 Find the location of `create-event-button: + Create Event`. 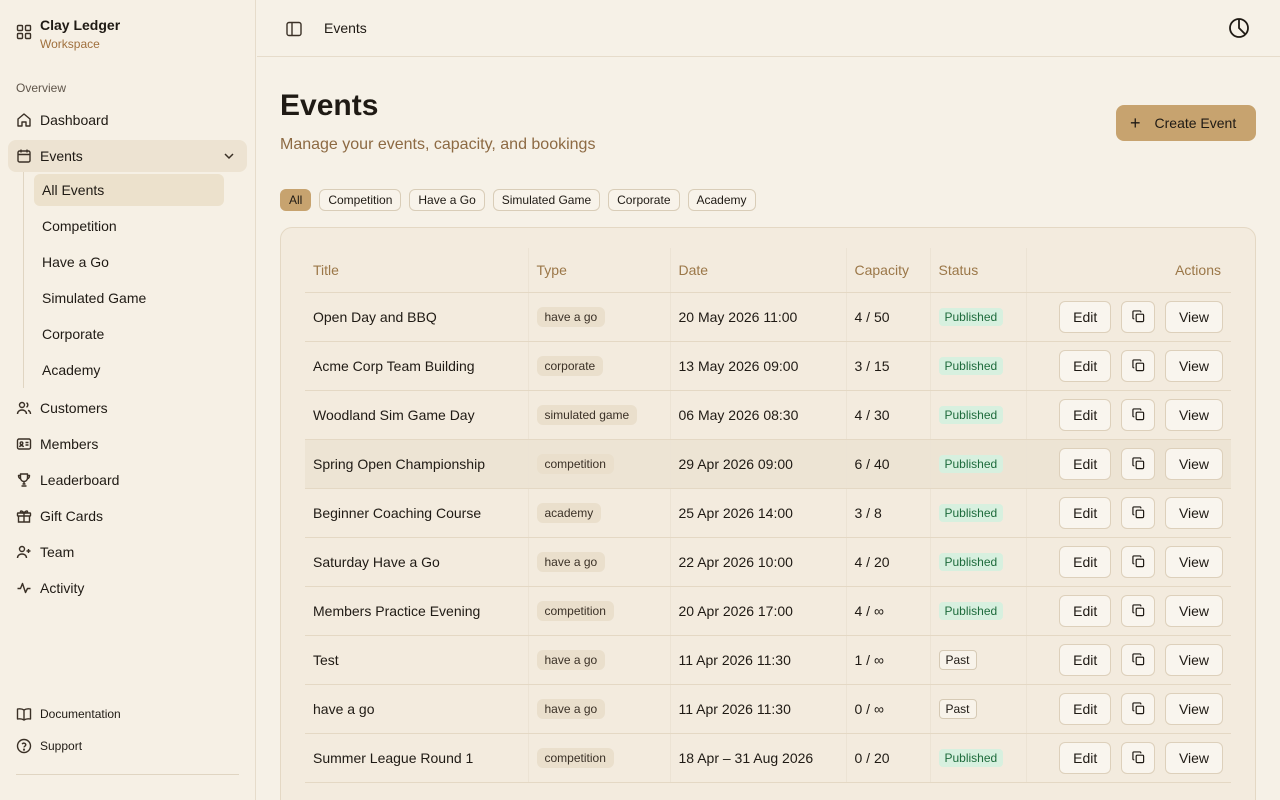

create-event-button: + Create Event is located at coordinates (1186, 123).